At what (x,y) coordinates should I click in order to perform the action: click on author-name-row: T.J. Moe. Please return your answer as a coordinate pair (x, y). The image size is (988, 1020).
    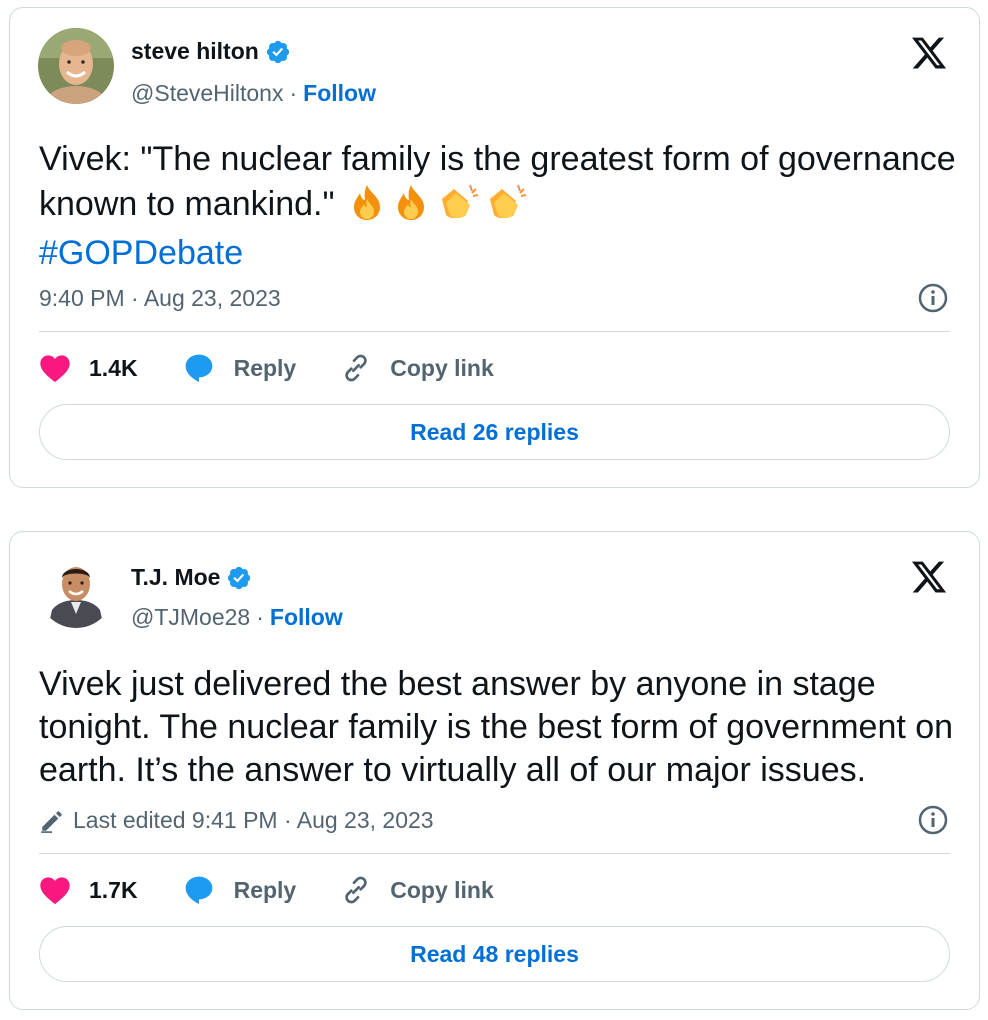
    Looking at the image, I should click on (191, 577).